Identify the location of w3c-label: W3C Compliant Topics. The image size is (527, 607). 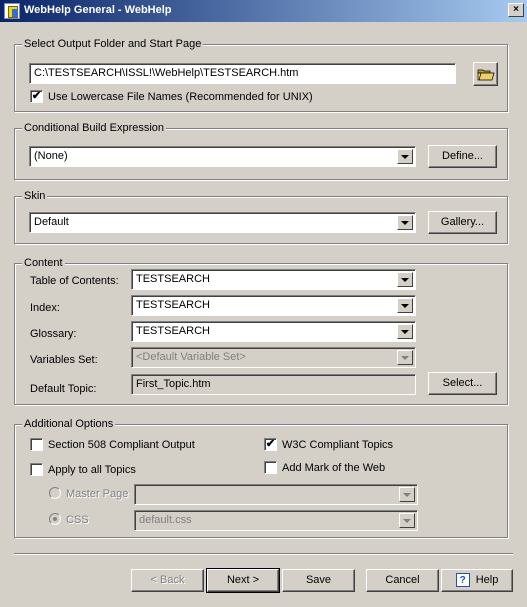
(338, 445).